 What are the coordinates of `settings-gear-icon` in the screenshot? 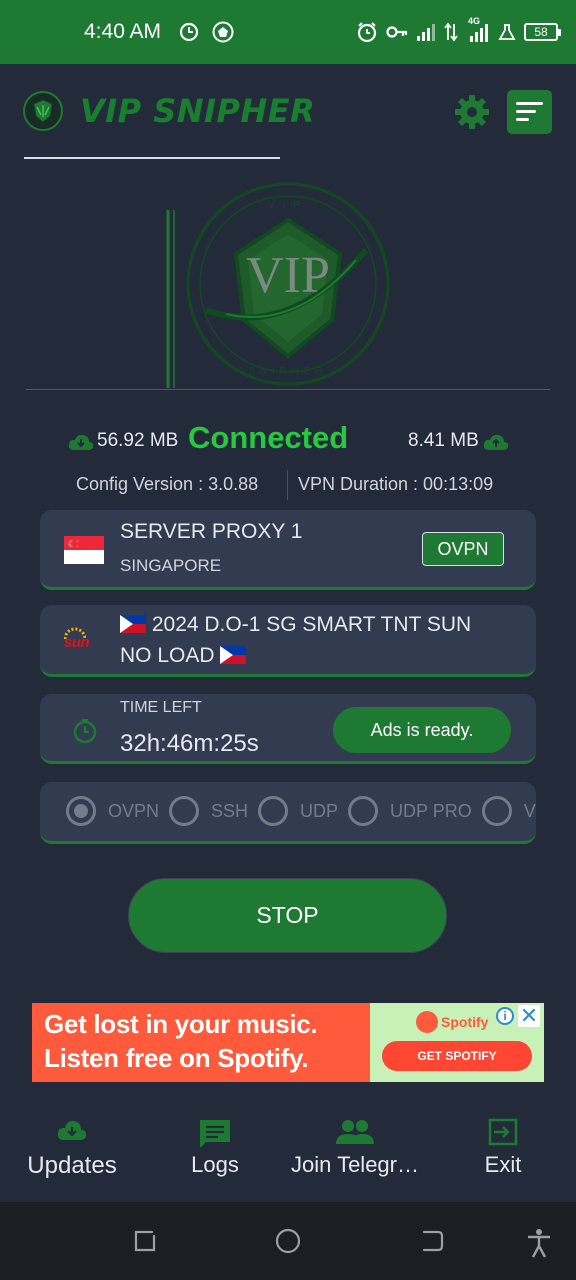 It's located at (472, 112).